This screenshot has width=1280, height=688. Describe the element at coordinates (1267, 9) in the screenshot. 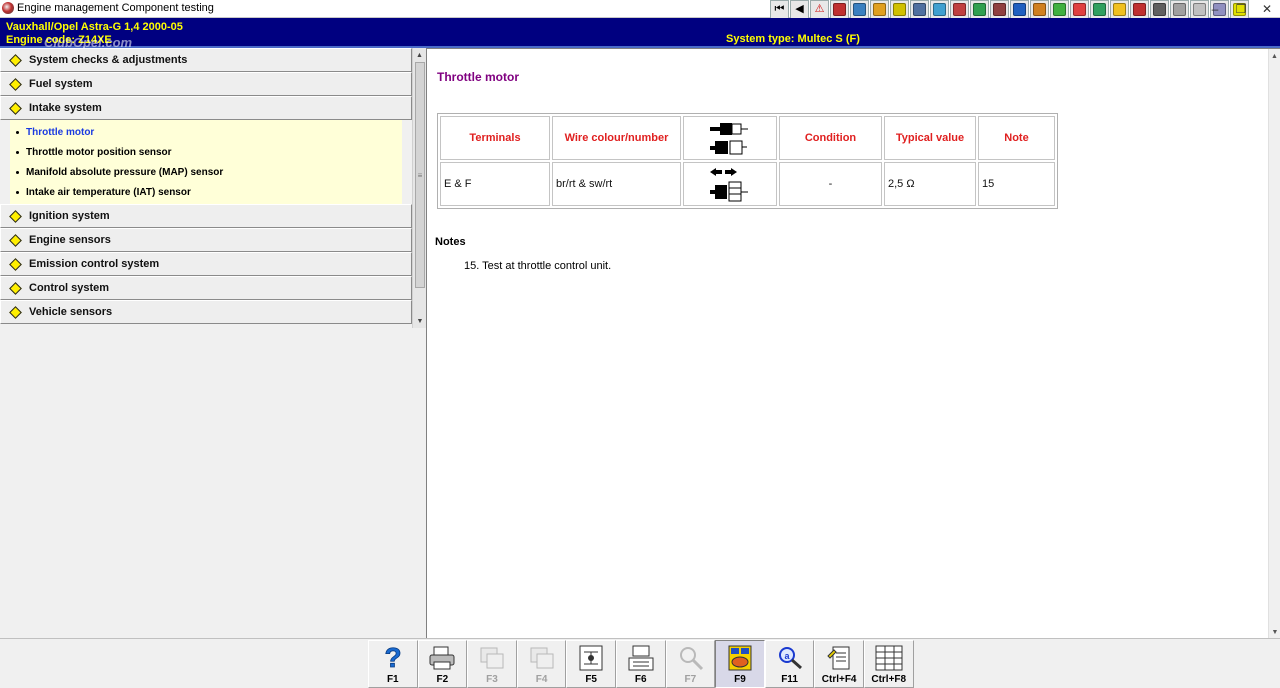

I see `close-button: ✕` at that location.